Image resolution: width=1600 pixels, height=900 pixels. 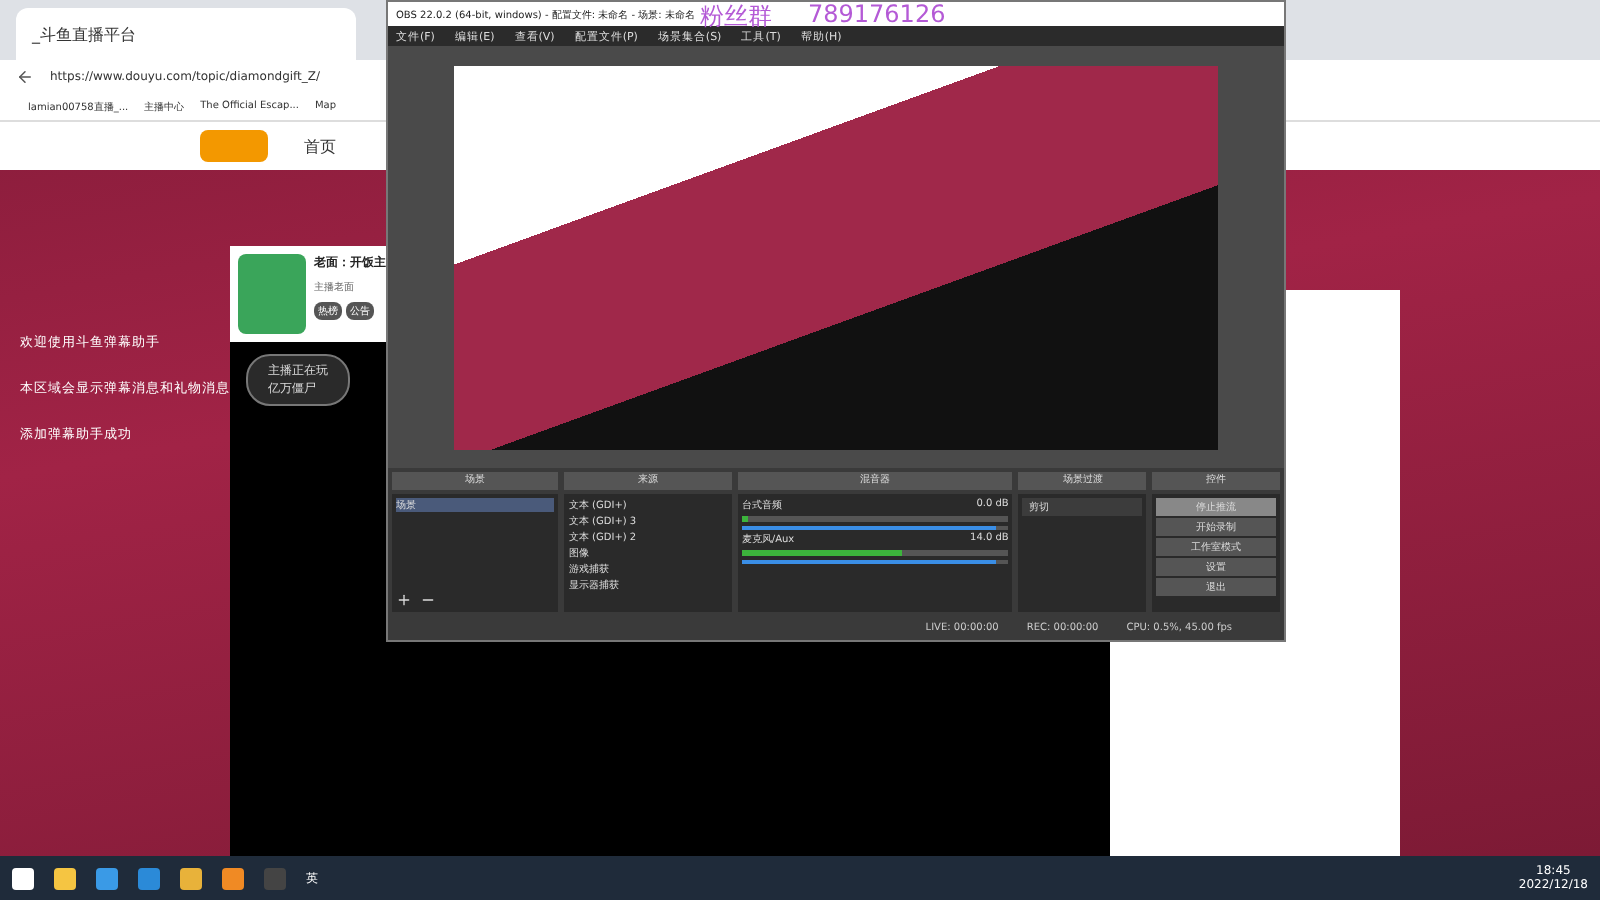 What do you see at coordinates (272, 294) in the screenshot?
I see `avatar-placeholder` at bounding box center [272, 294].